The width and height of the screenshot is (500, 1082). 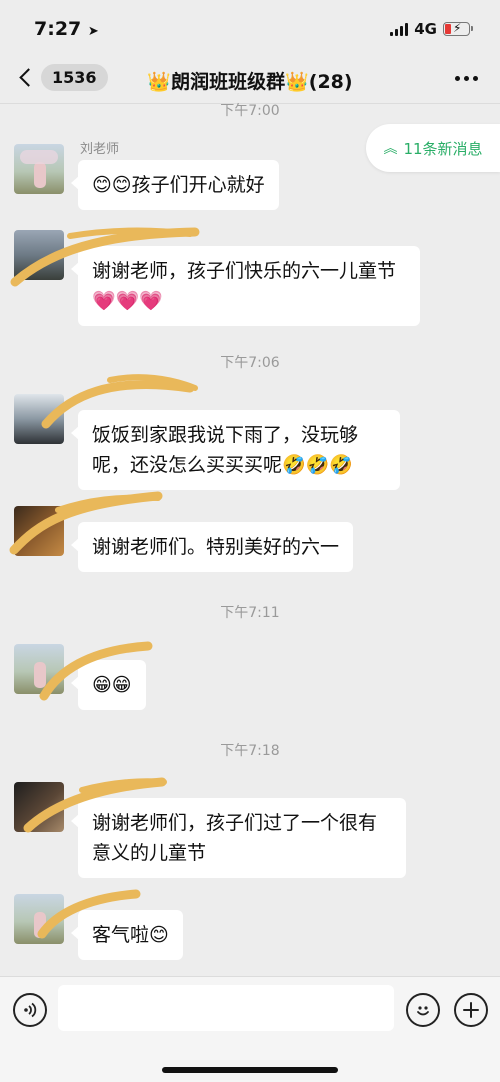 I want to click on emoji: 😊, so click(x=159, y=935).